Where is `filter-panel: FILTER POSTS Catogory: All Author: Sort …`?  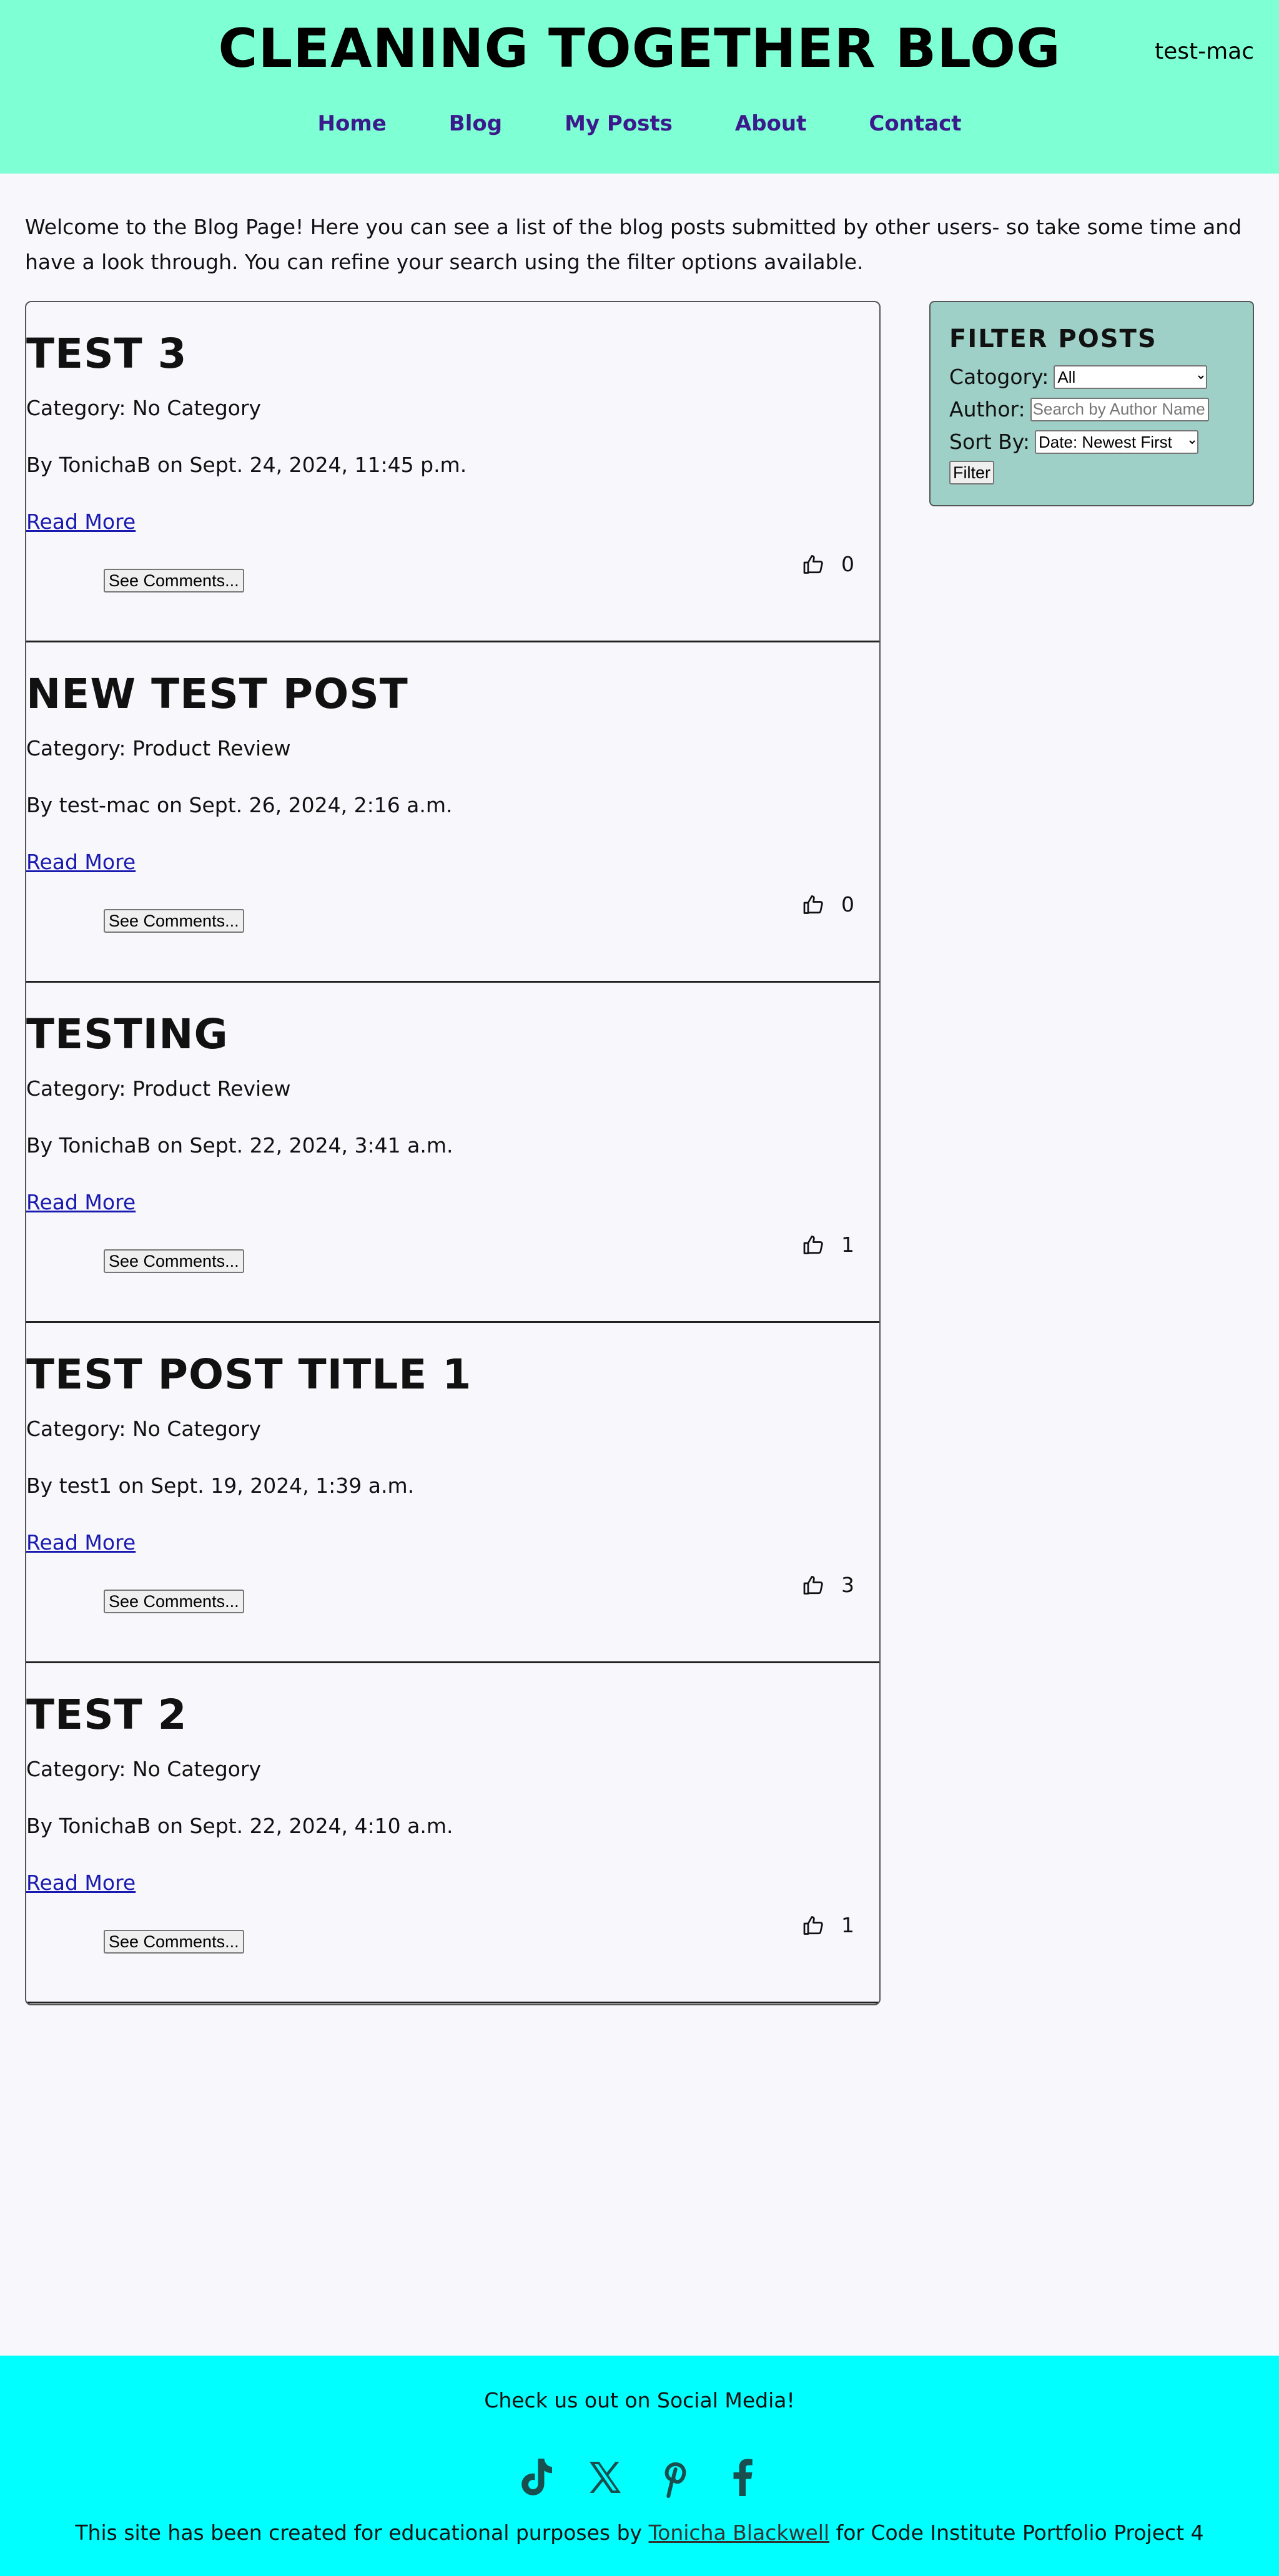
filter-panel: FILTER POSTS Catogory: All Author: Sort … is located at coordinates (1091, 403).